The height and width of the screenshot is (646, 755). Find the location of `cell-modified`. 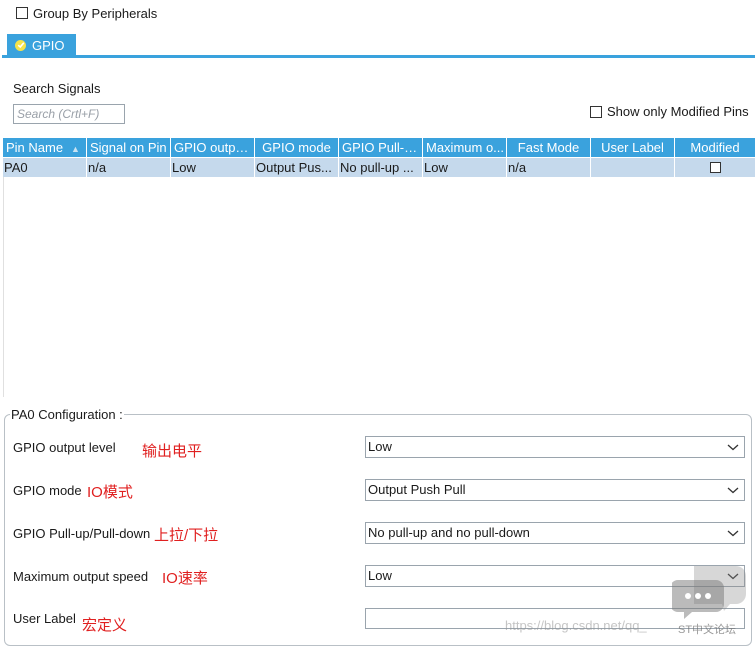

cell-modified is located at coordinates (715, 167).